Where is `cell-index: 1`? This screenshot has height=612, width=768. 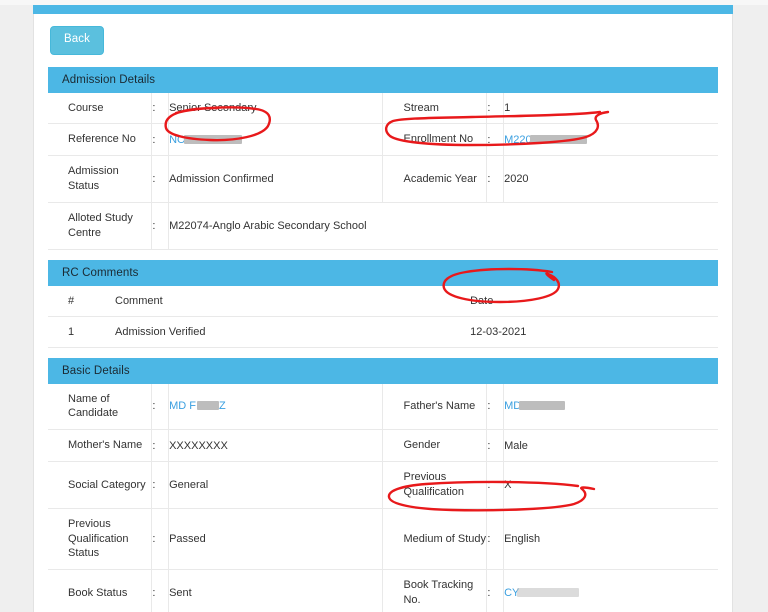
cell-index: 1 is located at coordinates (81, 332).